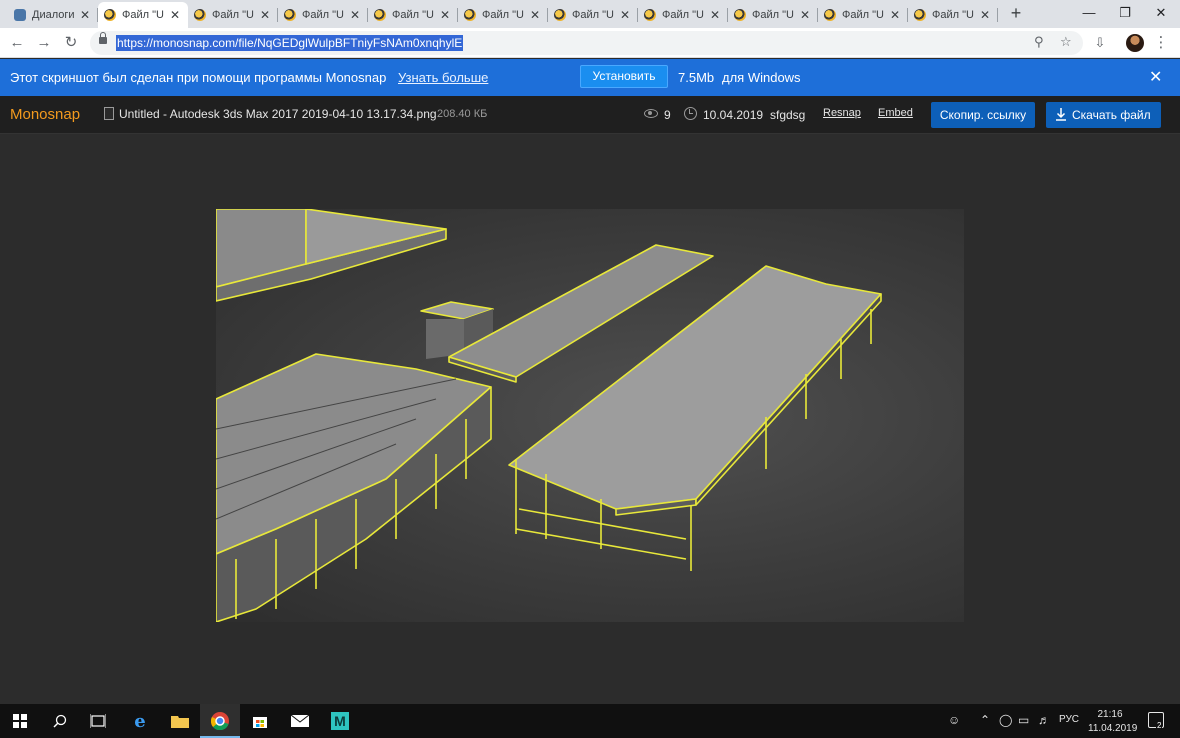  I want to click on task-view-icon, so click(98, 721).